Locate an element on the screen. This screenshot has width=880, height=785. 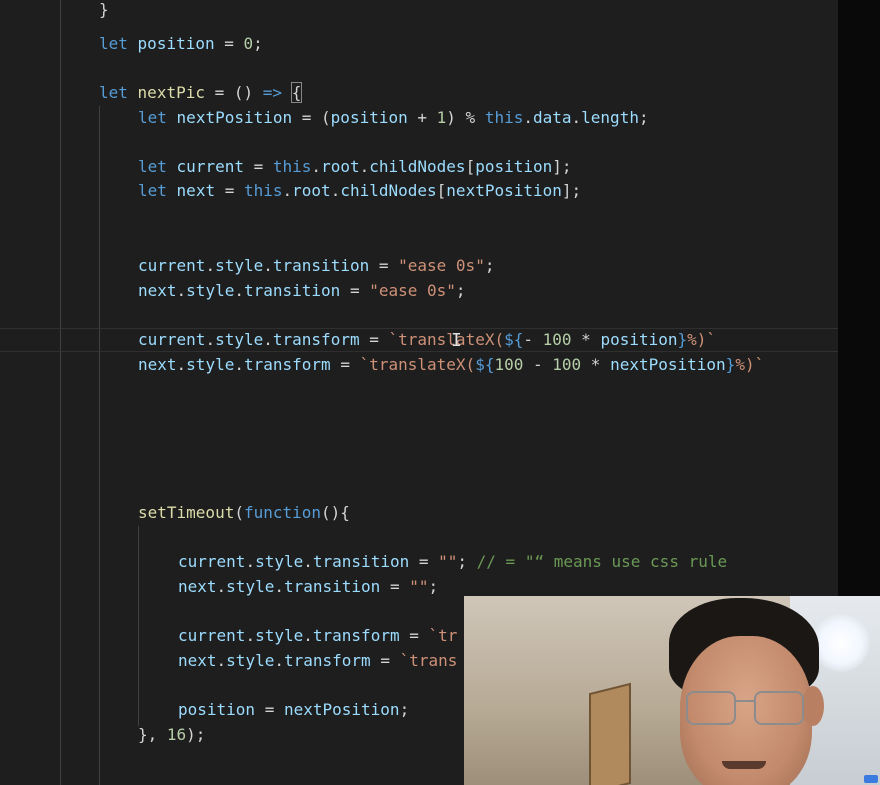
code-token: 100 is located at coordinates (557, 339).